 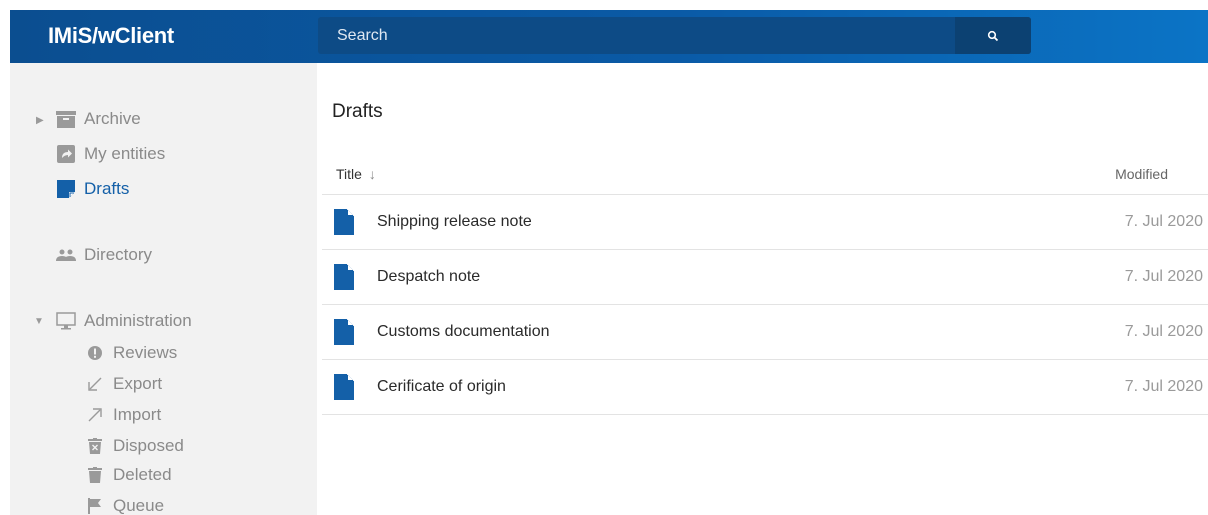 I want to click on sidebar-item-label: My entities, so click(x=125, y=153).